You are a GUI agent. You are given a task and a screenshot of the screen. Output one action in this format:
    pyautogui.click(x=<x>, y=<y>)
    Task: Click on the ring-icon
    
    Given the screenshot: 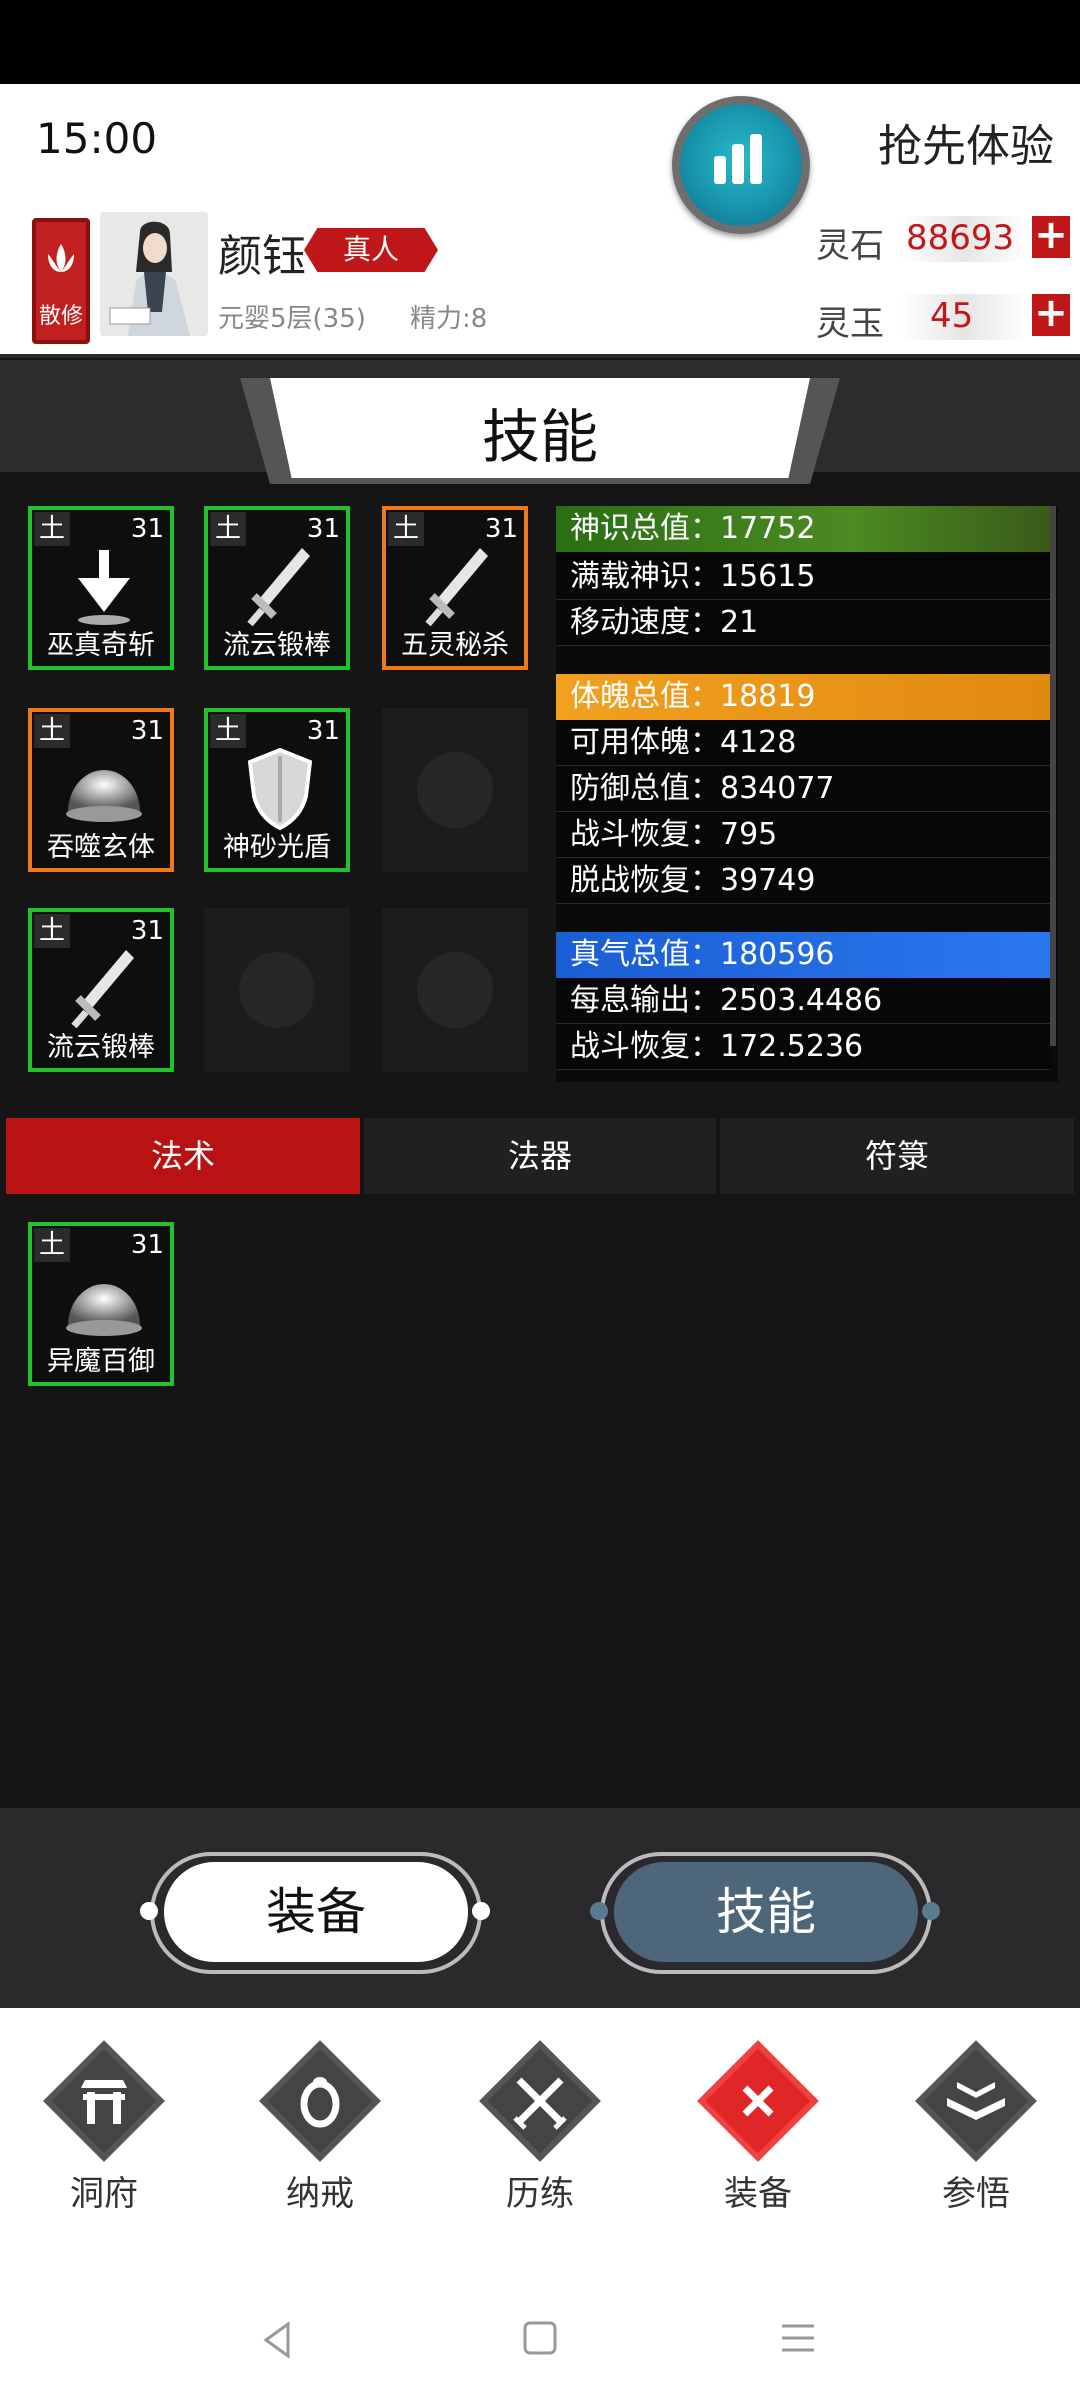 What is the action you would take?
    pyautogui.click(x=320, y=2102)
    